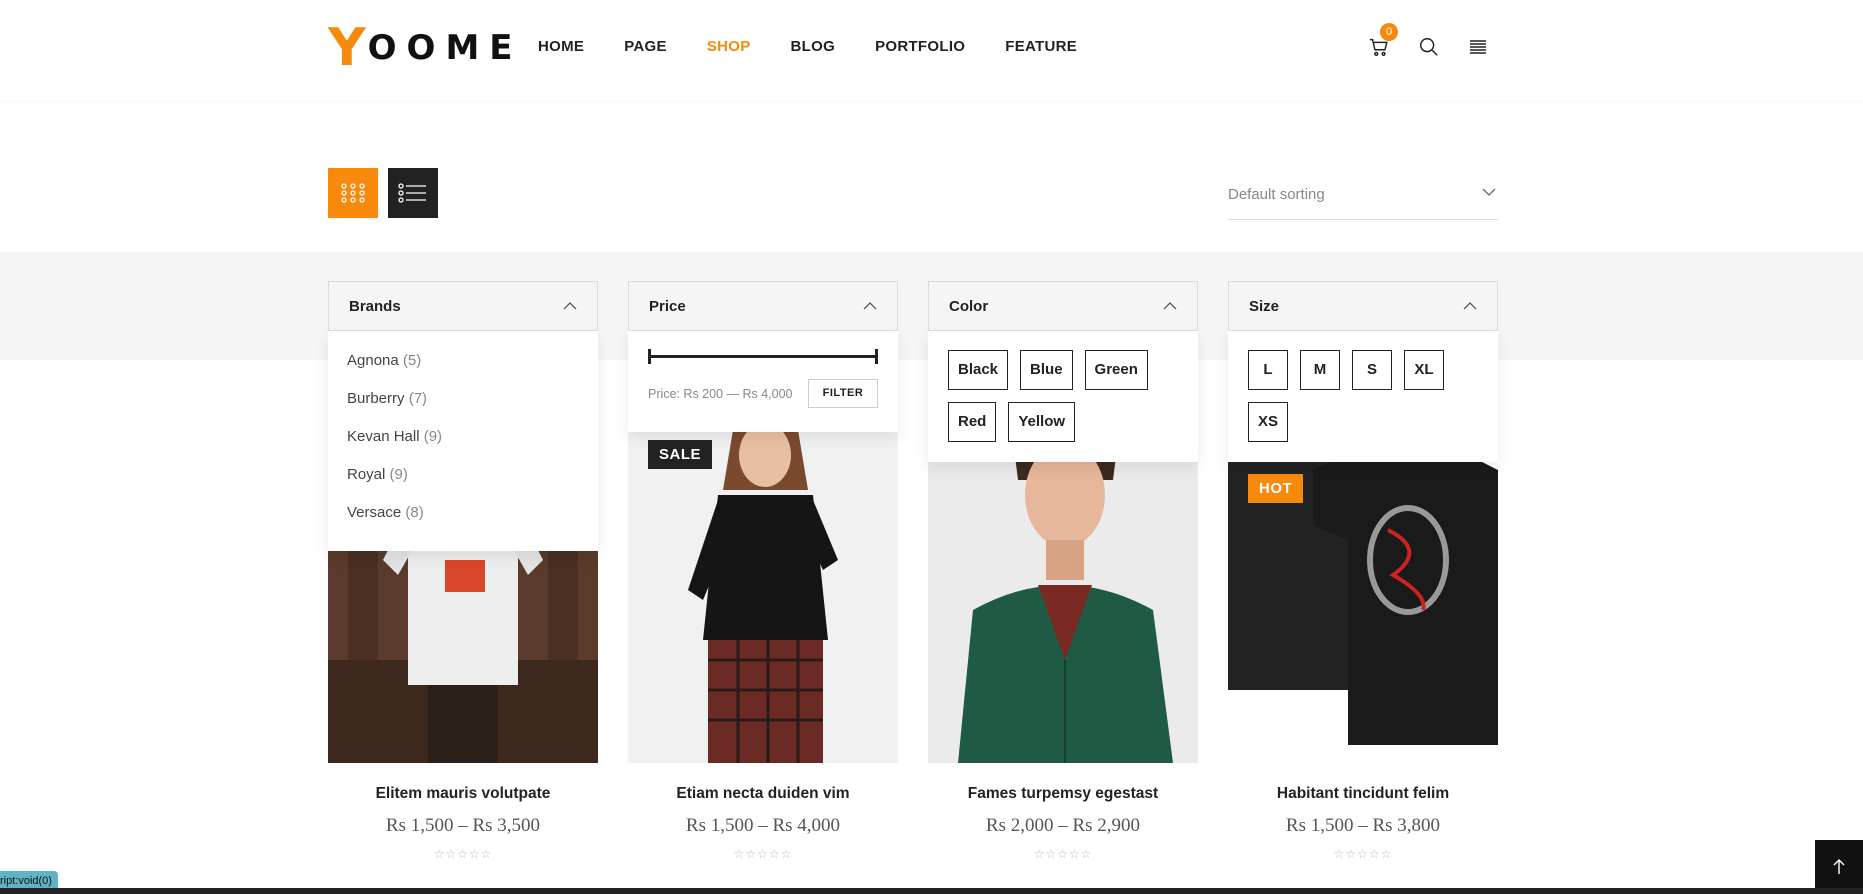 This screenshot has width=1863, height=894. Describe the element at coordinates (375, 306) in the screenshot. I see `filter-brands-title: Brands` at that location.